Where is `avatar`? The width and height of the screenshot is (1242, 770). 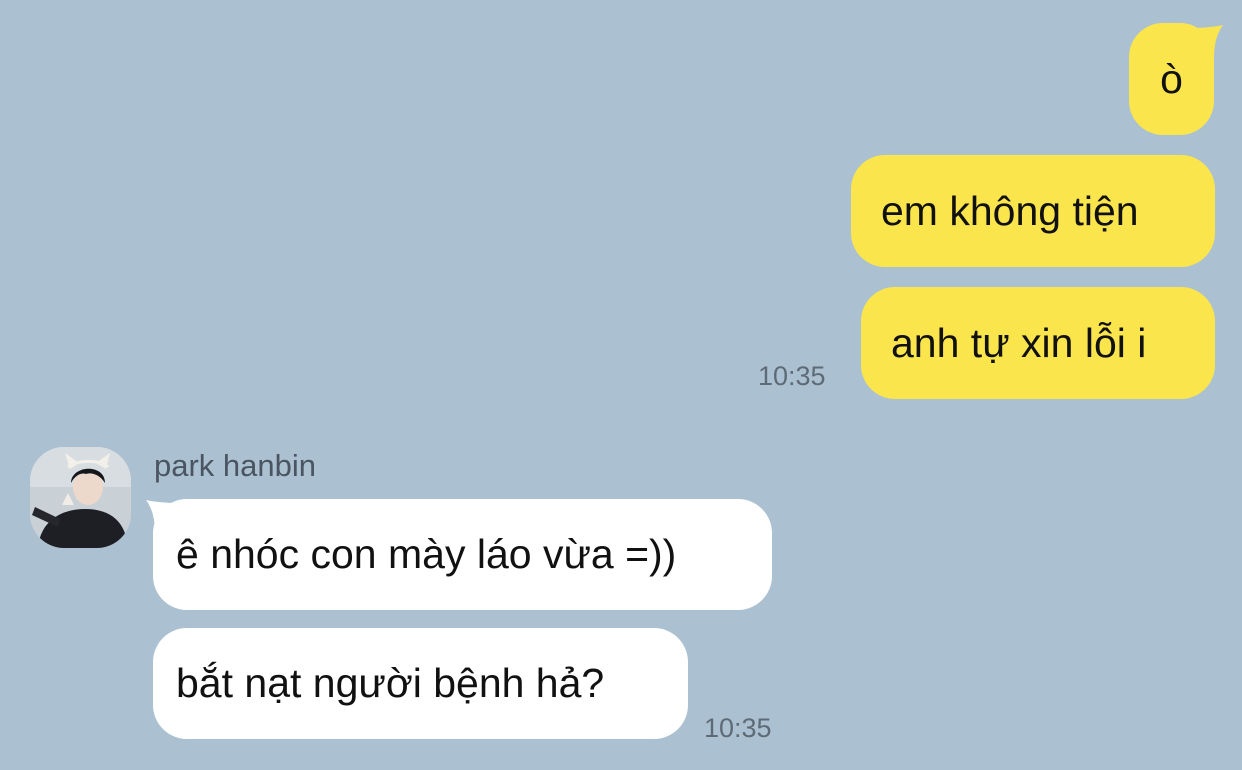 avatar is located at coordinates (80, 497).